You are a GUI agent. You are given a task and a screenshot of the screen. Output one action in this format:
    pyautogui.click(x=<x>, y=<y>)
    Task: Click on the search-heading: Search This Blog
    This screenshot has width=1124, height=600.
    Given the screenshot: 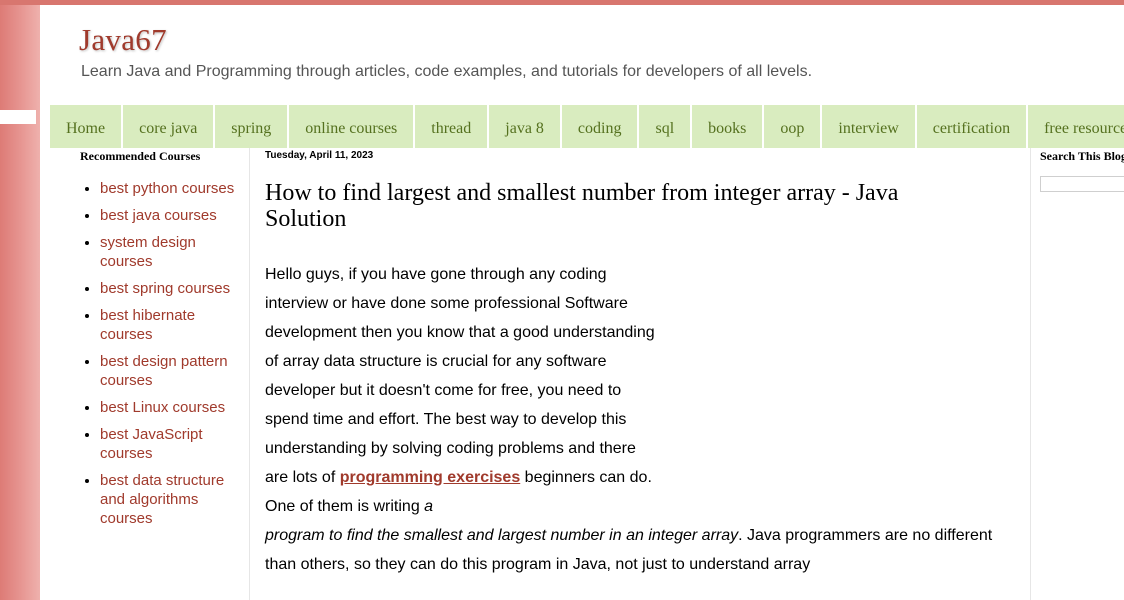 What is the action you would take?
    pyautogui.click(x=1082, y=156)
    